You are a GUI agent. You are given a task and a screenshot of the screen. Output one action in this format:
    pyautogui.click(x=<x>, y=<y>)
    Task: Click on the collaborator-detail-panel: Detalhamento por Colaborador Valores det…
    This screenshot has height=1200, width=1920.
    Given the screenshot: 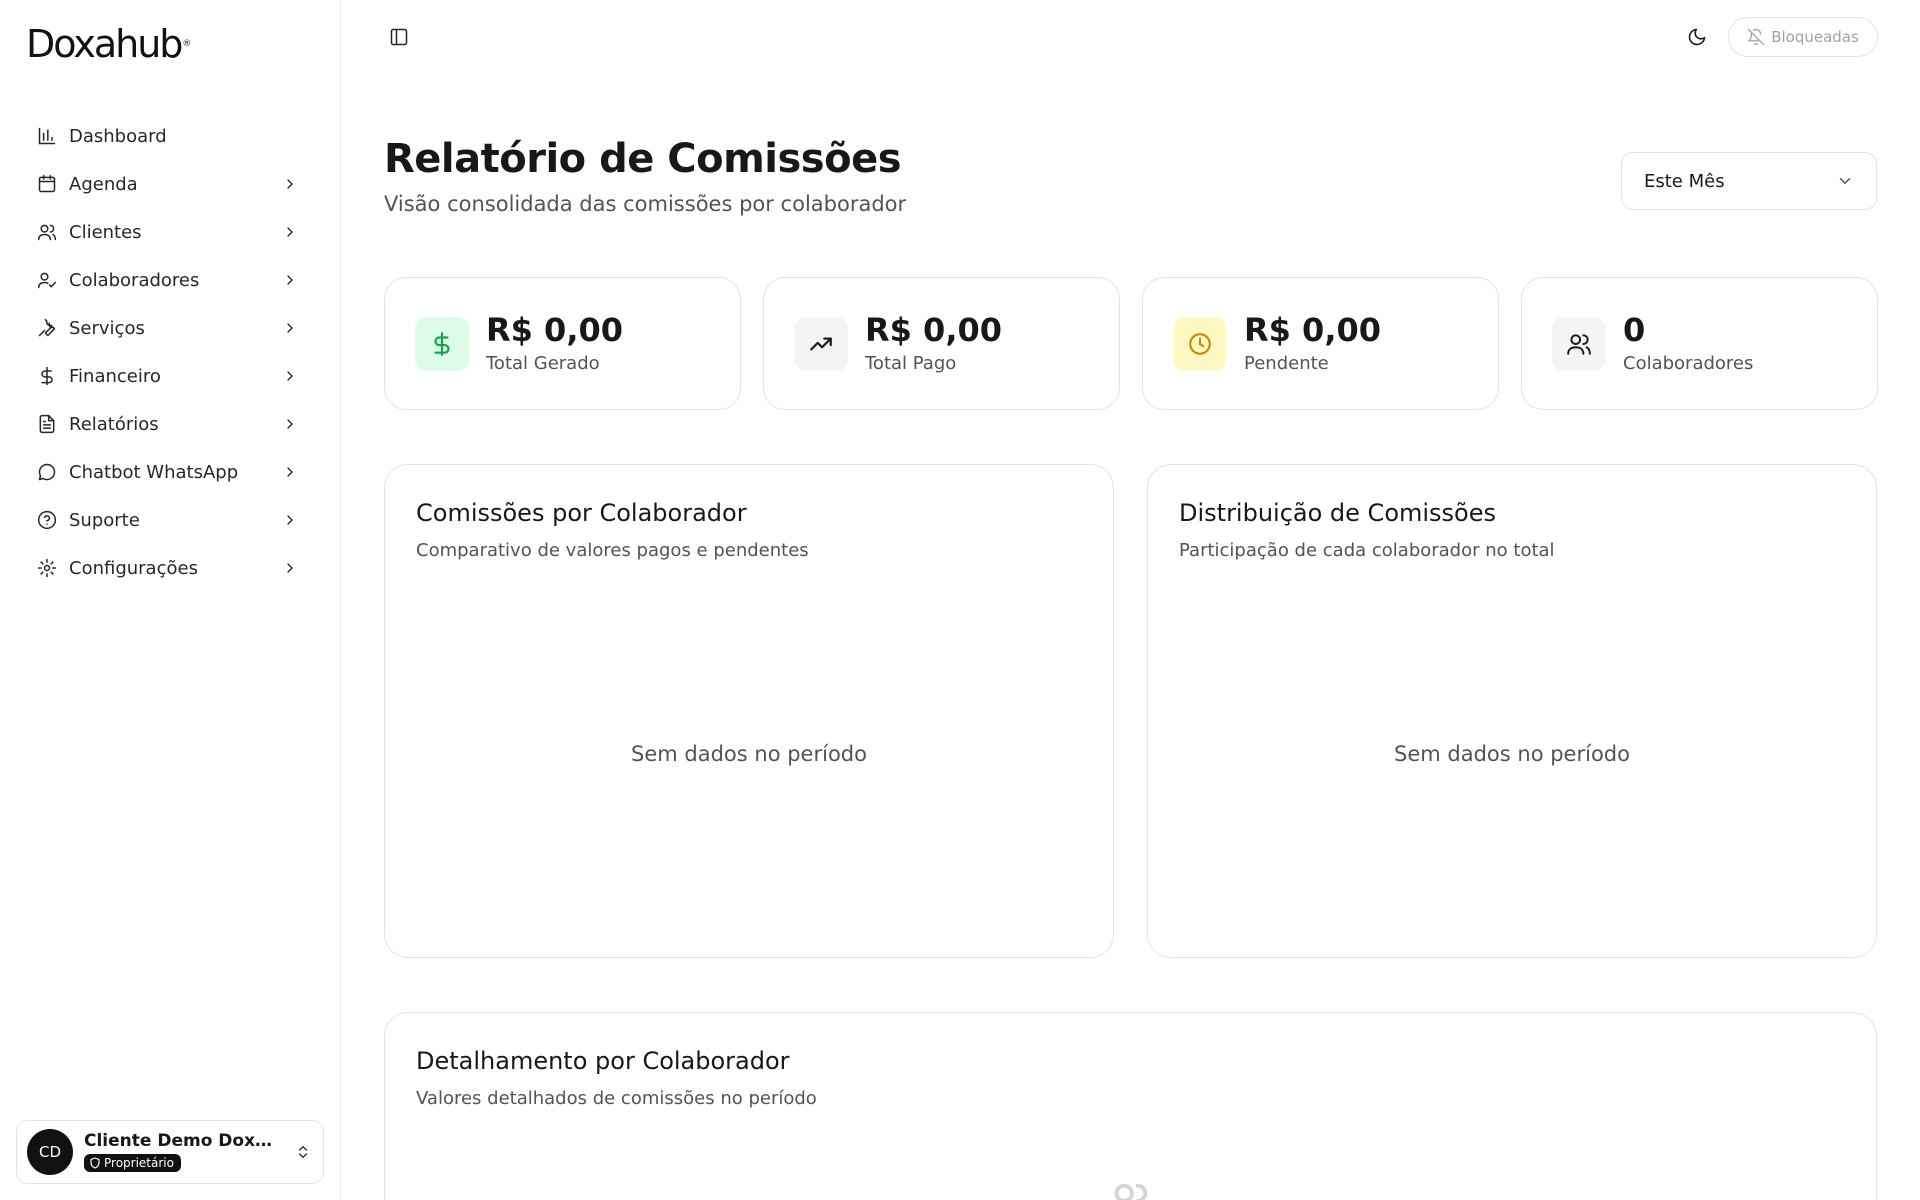 What is the action you would take?
    pyautogui.click(x=1130, y=1106)
    